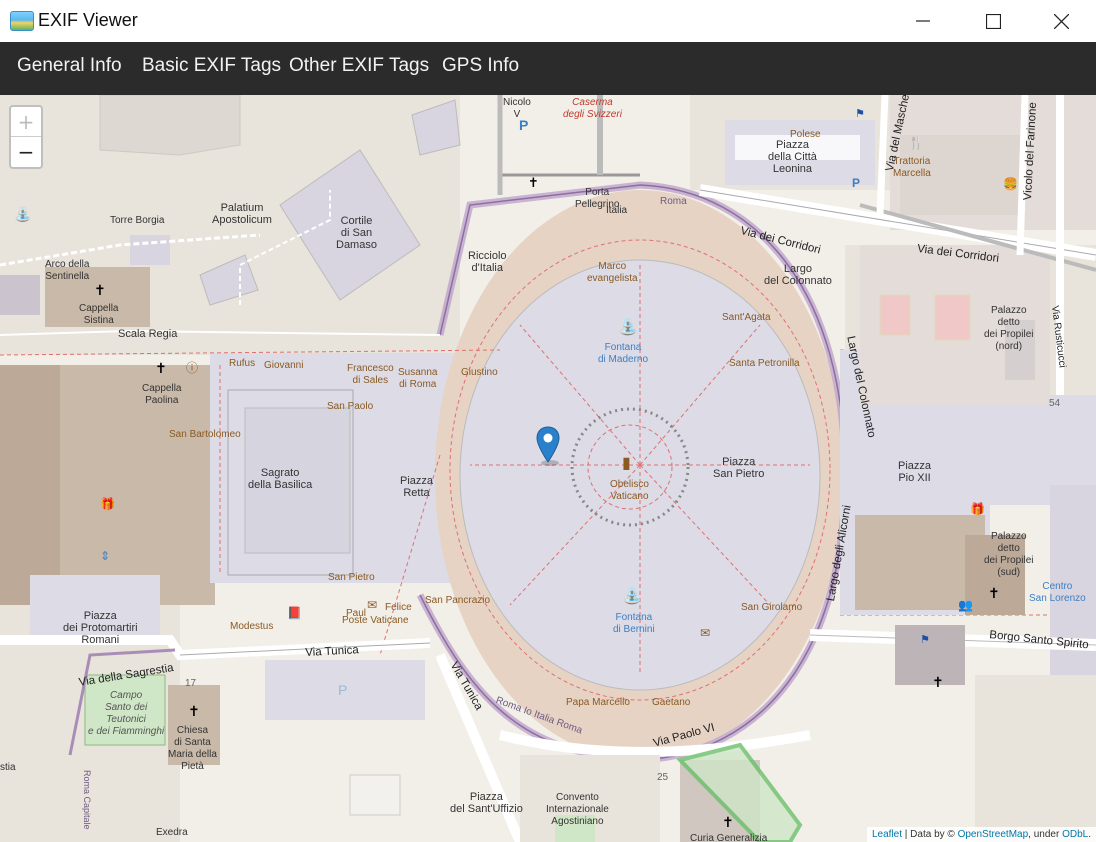  Describe the element at coordinates (280, 479) in the screenshot. I see `label-sagrato: Sagrato della Basilica` at that location.